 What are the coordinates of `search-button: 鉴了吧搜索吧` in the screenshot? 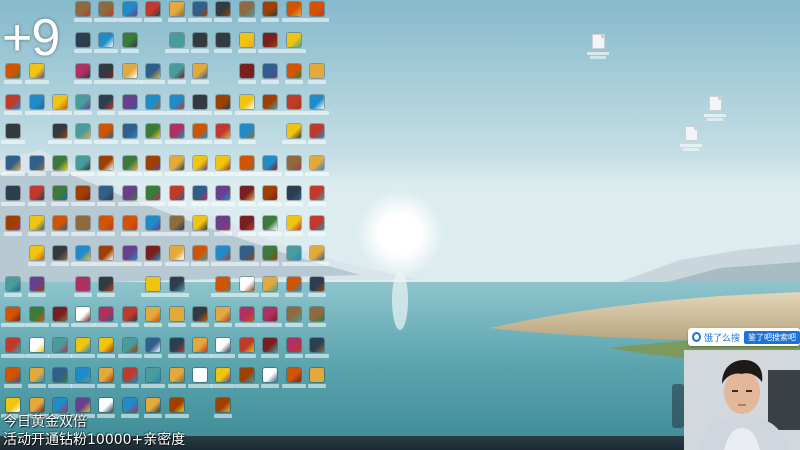 It's located at (772, 337).